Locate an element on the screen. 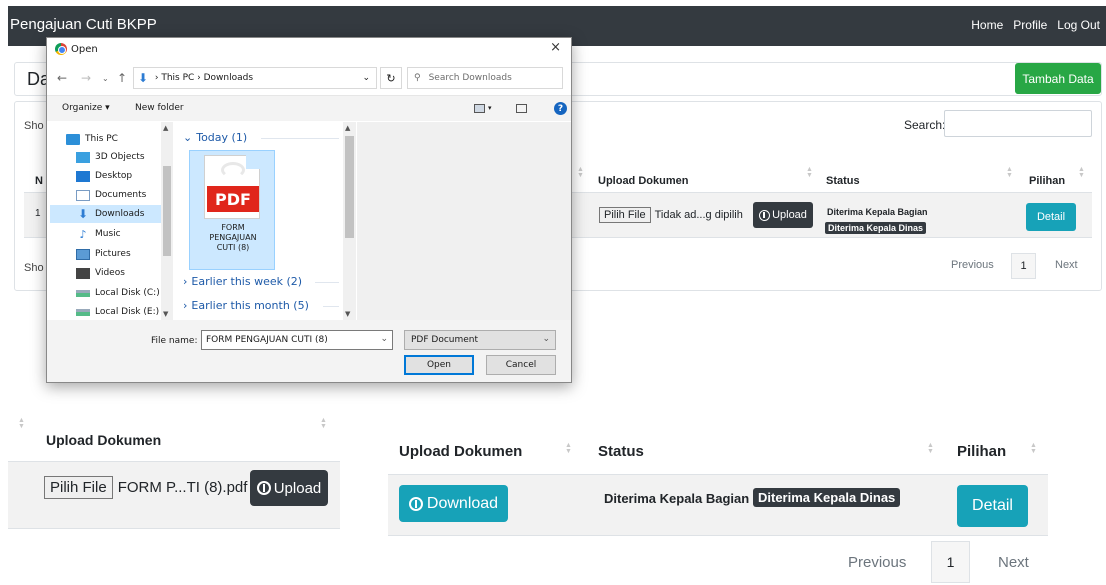 This screenshot has width=1106, height=585. disk-icon is located at coordinates (83, 293).